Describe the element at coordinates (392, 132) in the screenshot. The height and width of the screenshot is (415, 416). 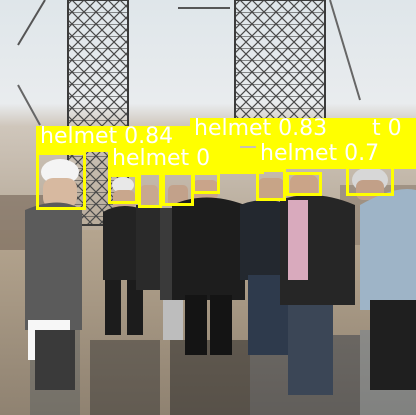
I see `detection-label: t 0` at that location.